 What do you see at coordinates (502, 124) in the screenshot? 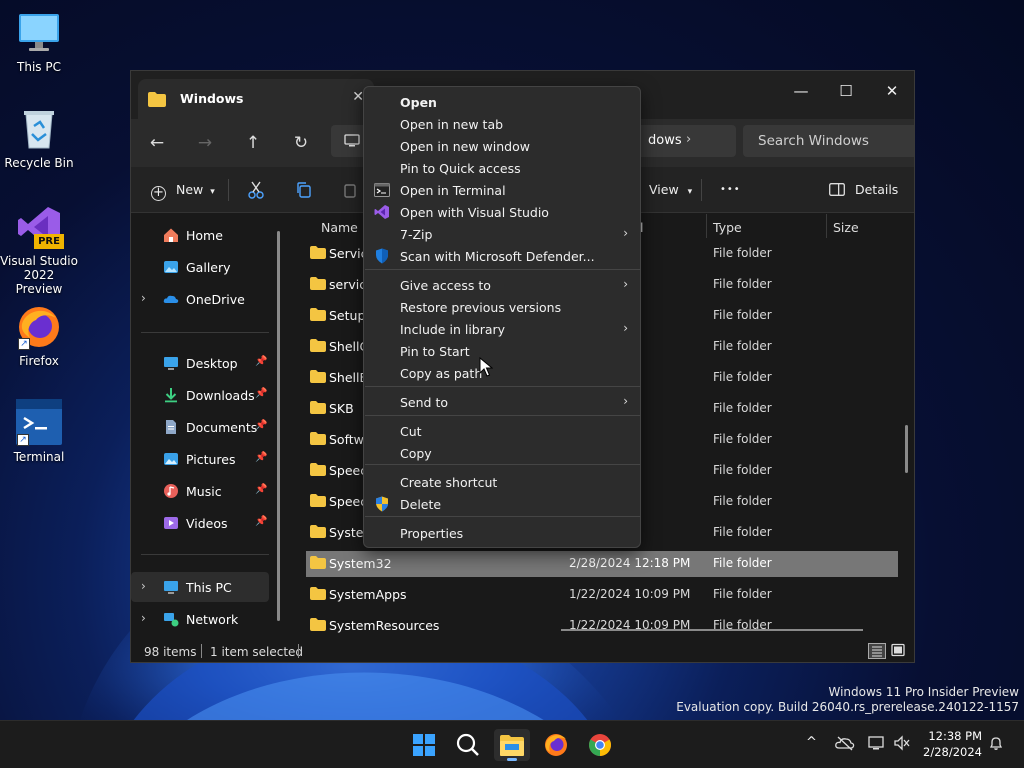
I see `menu-item-open-in-new-tab: Open in new tab` at bounding box center [502, 124].